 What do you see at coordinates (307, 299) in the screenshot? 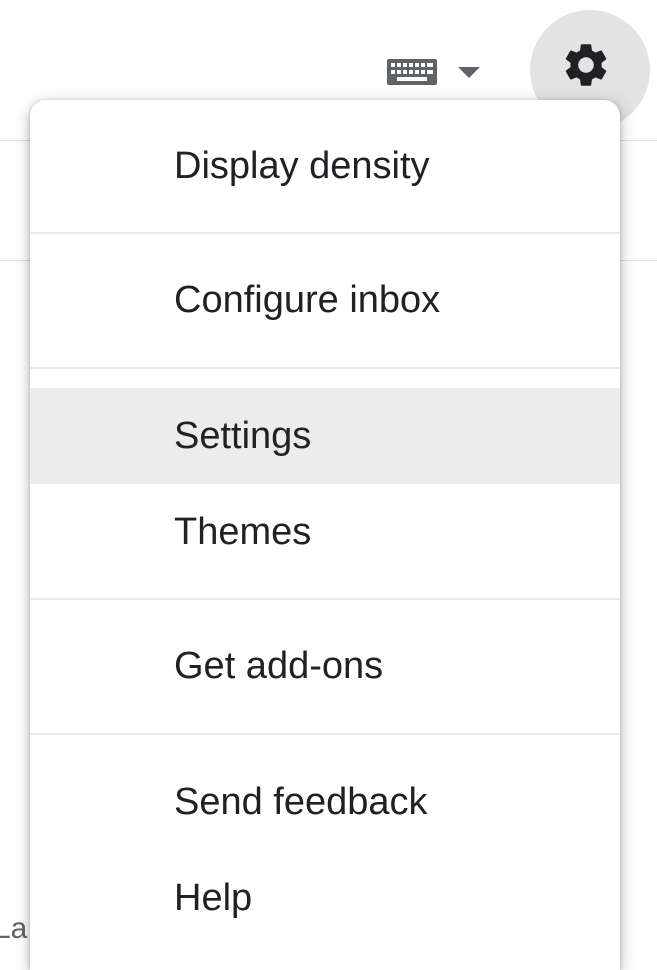
I see `menu-item-label: Configure inbox` at bounding box center [307, 299].